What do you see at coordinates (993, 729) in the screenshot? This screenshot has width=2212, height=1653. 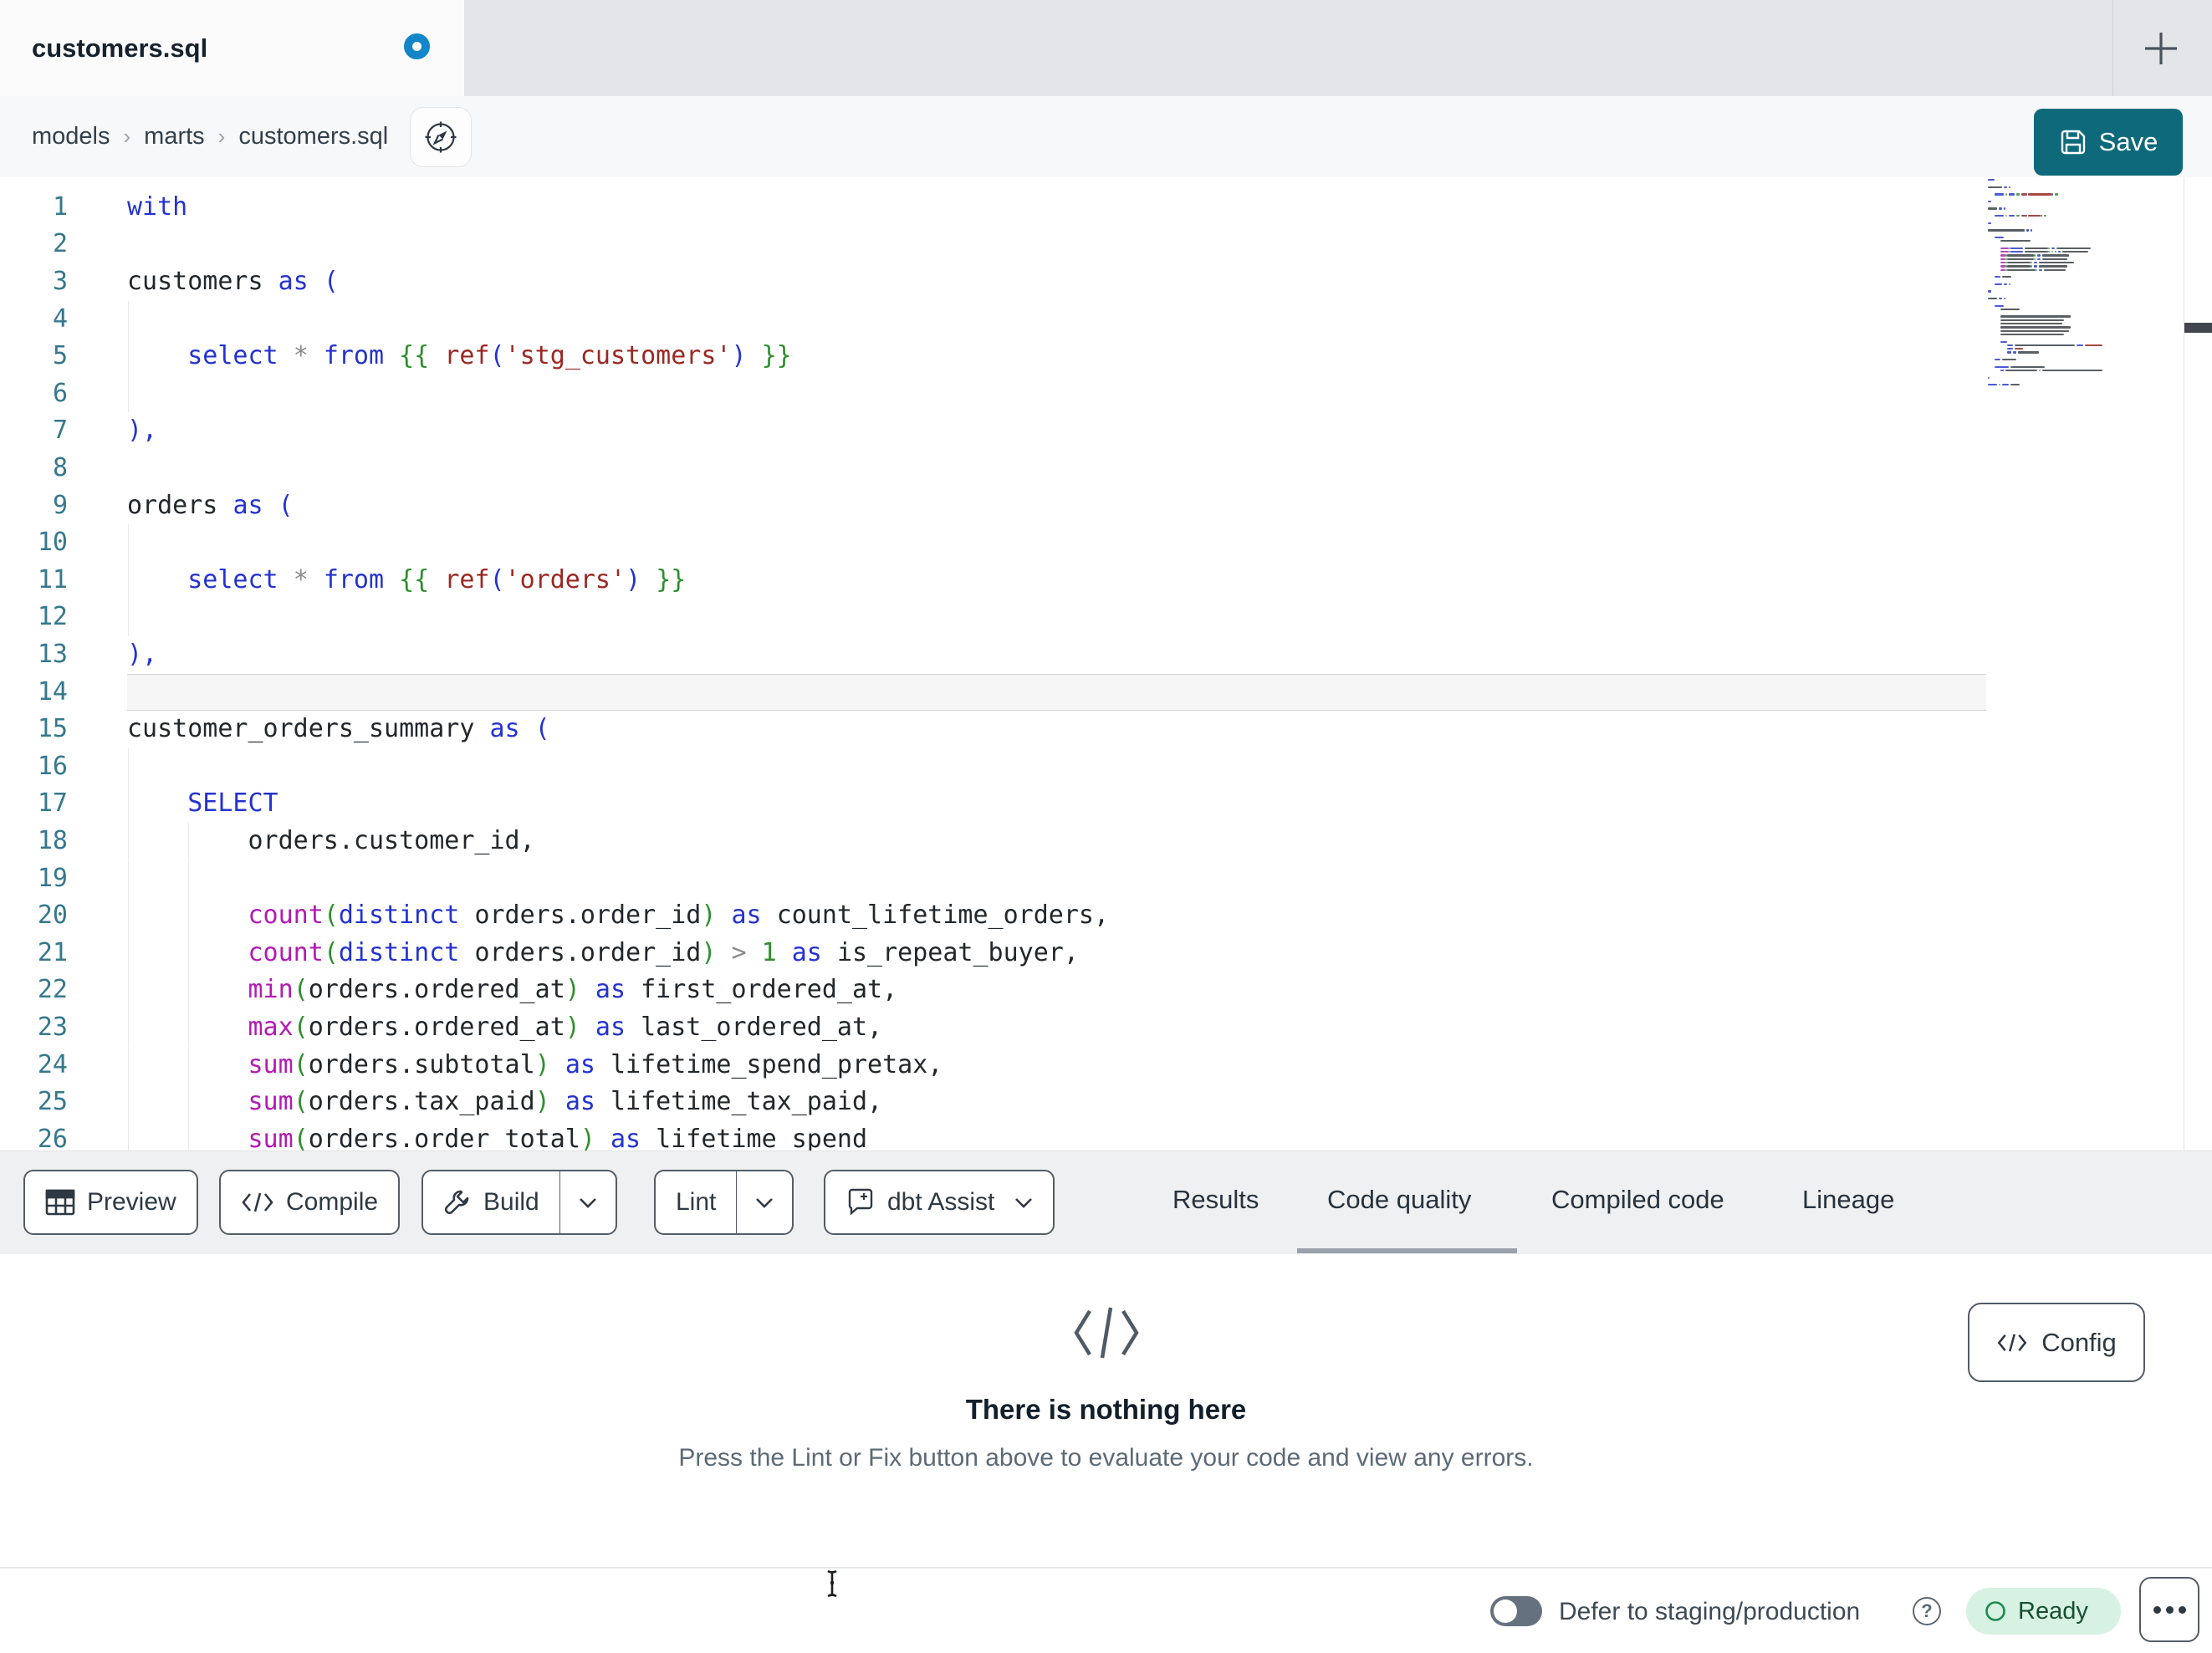 I see `code-line: 15 customer_orders_summary as (` at bounding box center [993, 729].